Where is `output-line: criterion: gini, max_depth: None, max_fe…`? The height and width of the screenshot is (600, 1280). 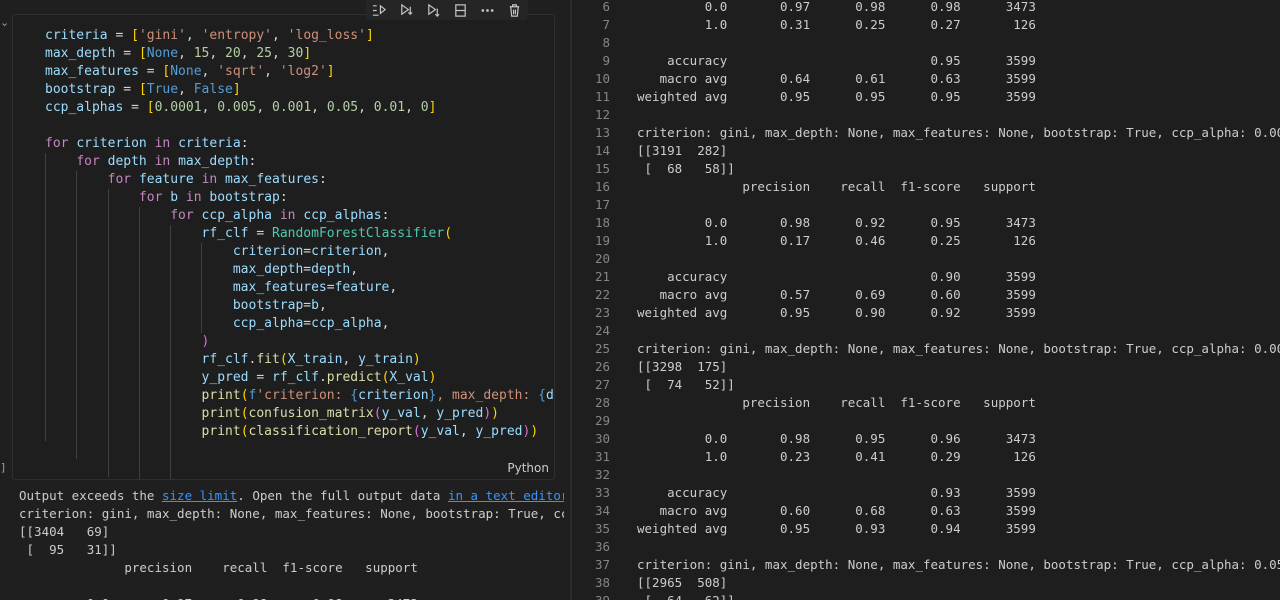
output-line: criterion: gini, max_depth: None, max_fe… is located at coordinates (291, 513).